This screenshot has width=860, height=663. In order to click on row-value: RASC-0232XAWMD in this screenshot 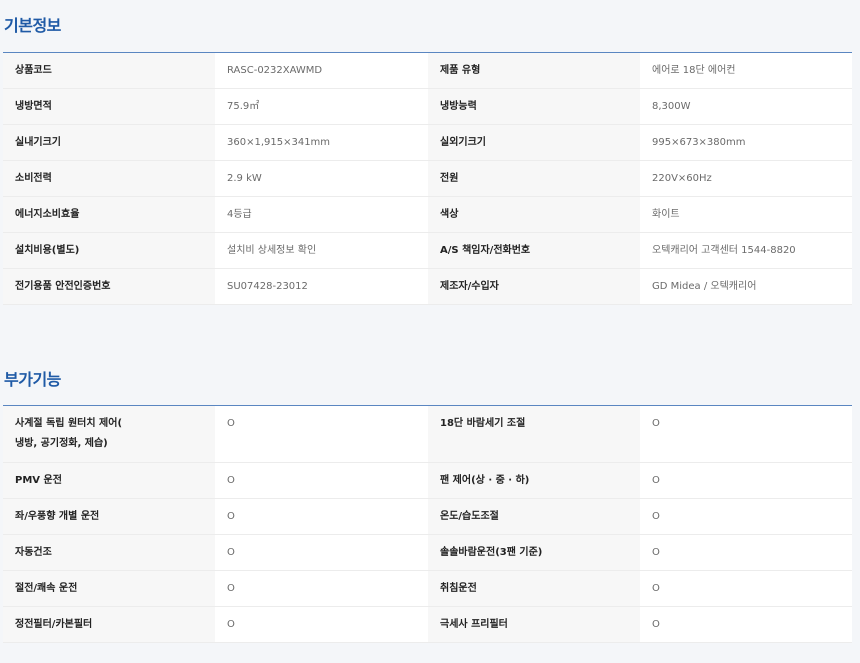, I will do `click(321, 70)`.